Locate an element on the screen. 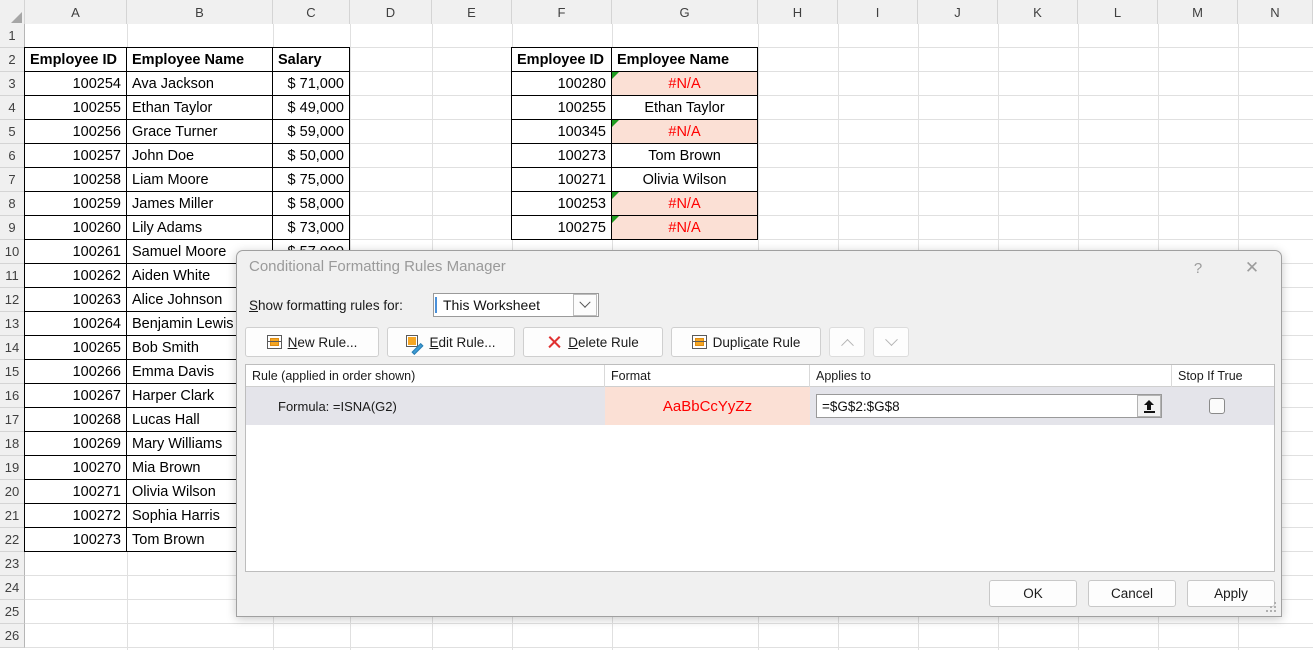  column-header-I: I is located at coordinates (878, 12).